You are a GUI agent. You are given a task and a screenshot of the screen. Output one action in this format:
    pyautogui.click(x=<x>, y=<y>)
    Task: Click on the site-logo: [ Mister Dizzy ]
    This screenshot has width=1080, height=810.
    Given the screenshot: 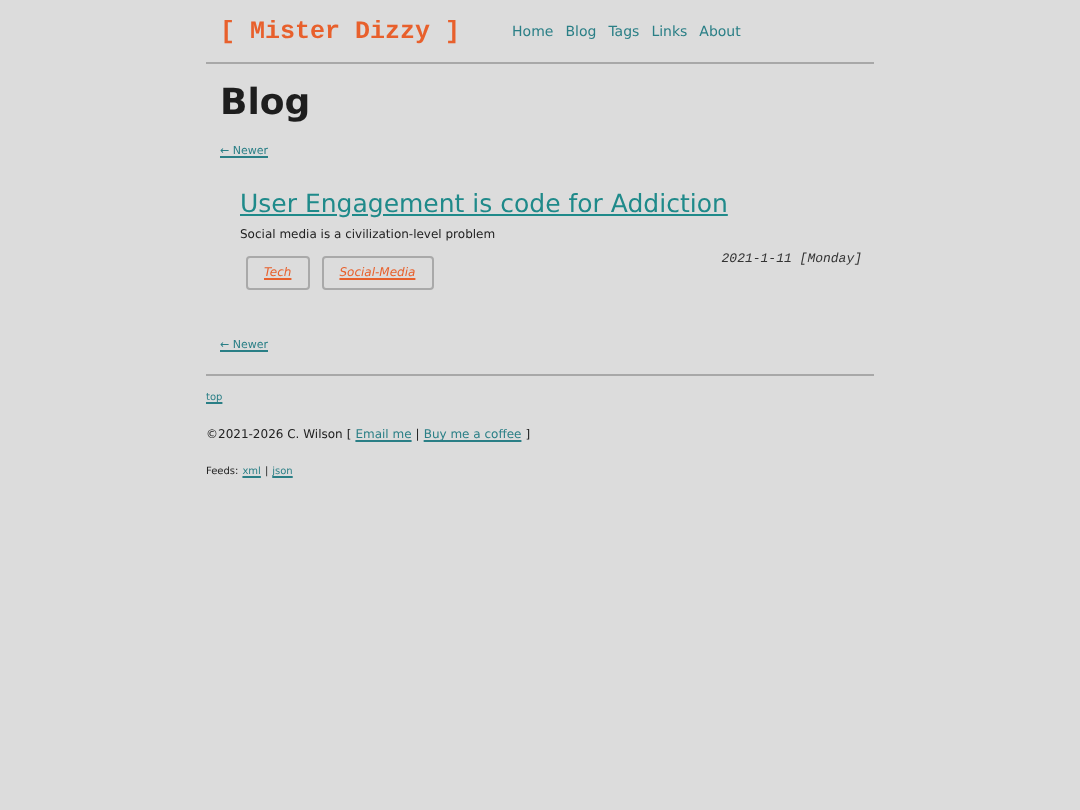 What is the action you would take?
    pyautogui.click(x=340, y=32)
    